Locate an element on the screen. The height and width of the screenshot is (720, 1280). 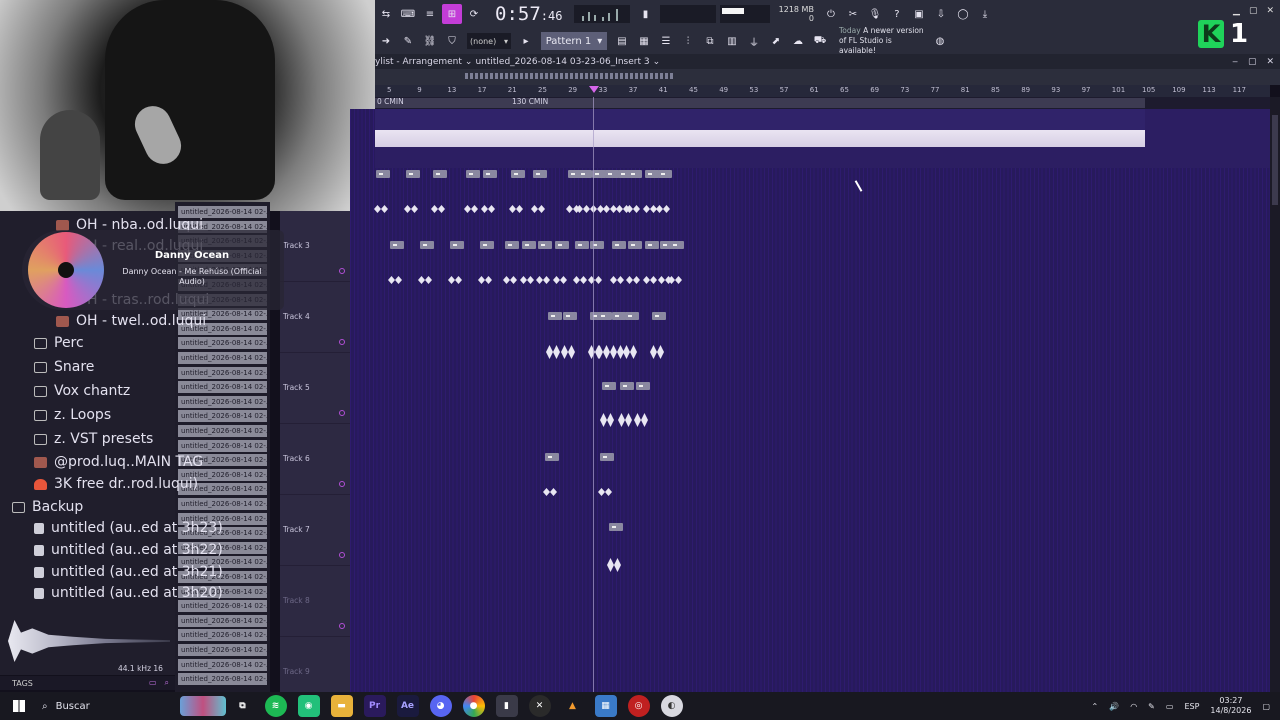
export-icon: ⇩ is located at coordinates (941, 14).